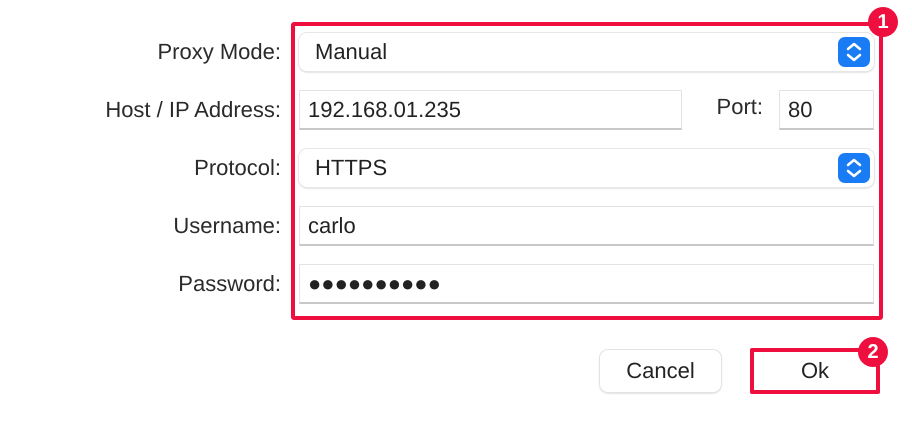  I want to click on port-label: Port:, so click(739, 107).